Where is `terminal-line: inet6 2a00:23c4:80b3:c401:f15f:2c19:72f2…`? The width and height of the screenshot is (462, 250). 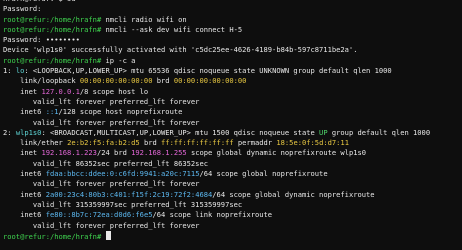
terminal-line: inet6 2a00:23c4:80b3:c401:f15f:2c19:72f2… is located at coordinates (232, 195).